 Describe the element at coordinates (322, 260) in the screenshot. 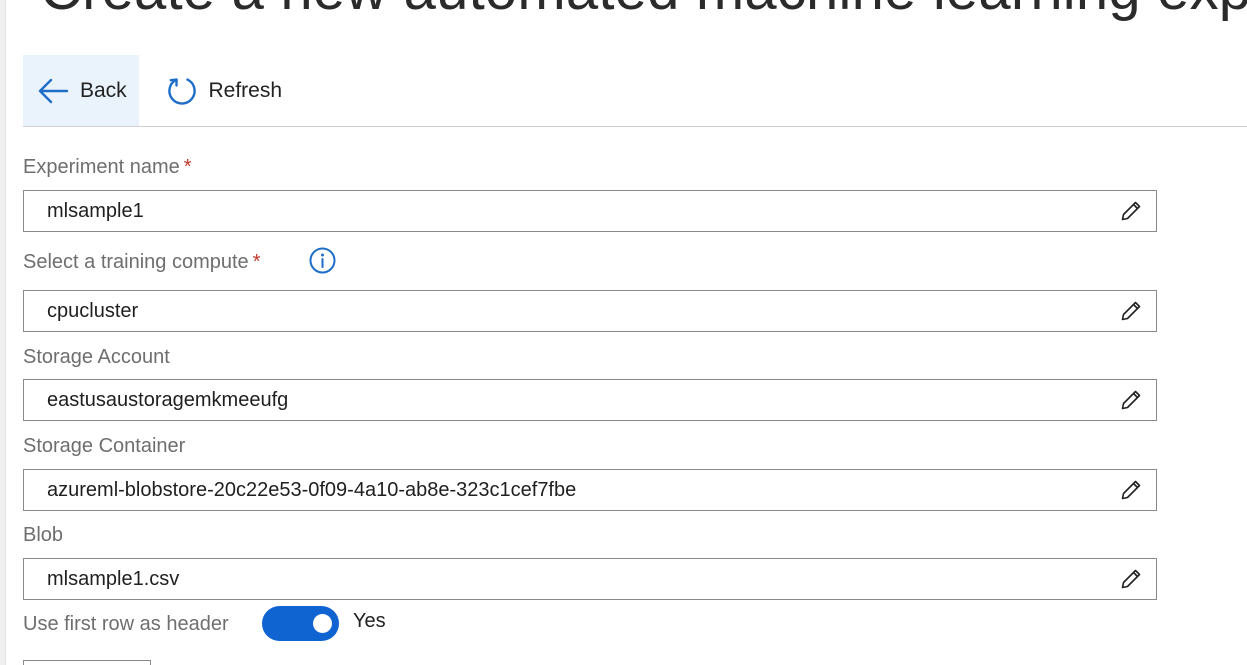

I see `info-icon` at that location.